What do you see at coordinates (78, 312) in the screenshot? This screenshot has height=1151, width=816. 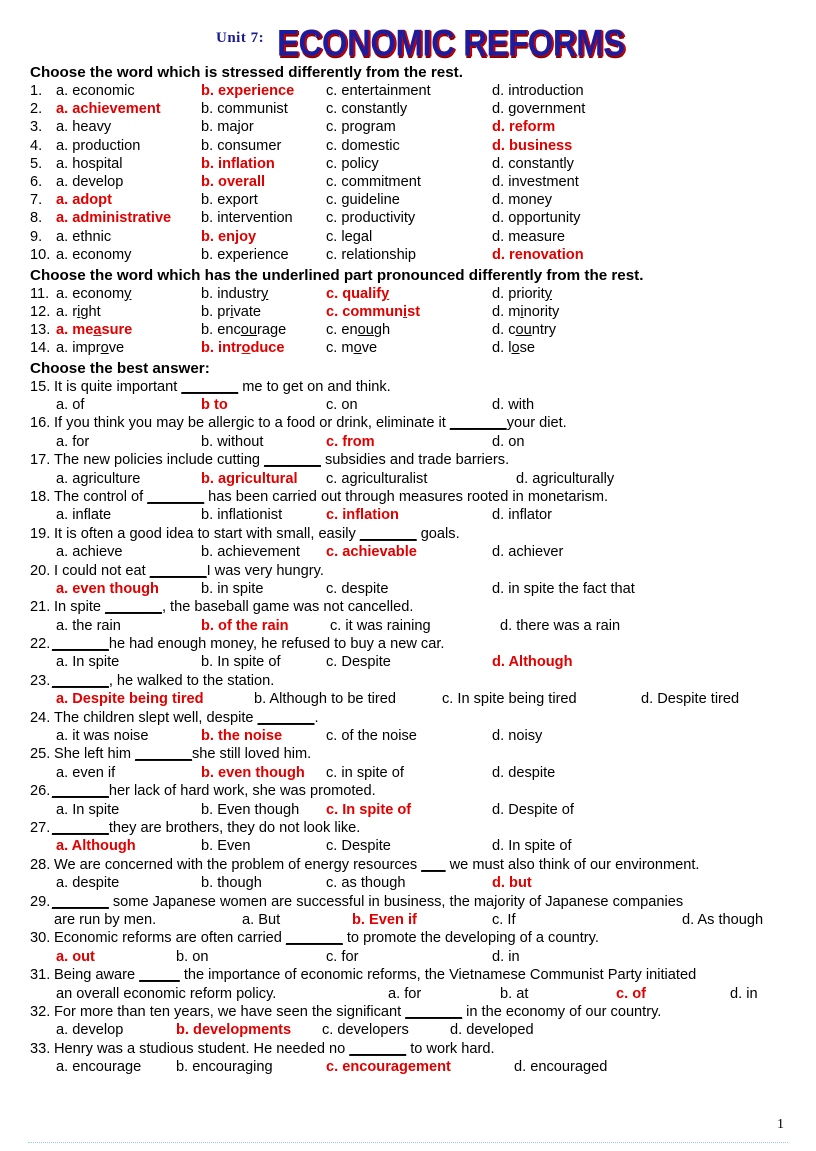 I see `option-a: a. right` at bounding box center [78, 312].